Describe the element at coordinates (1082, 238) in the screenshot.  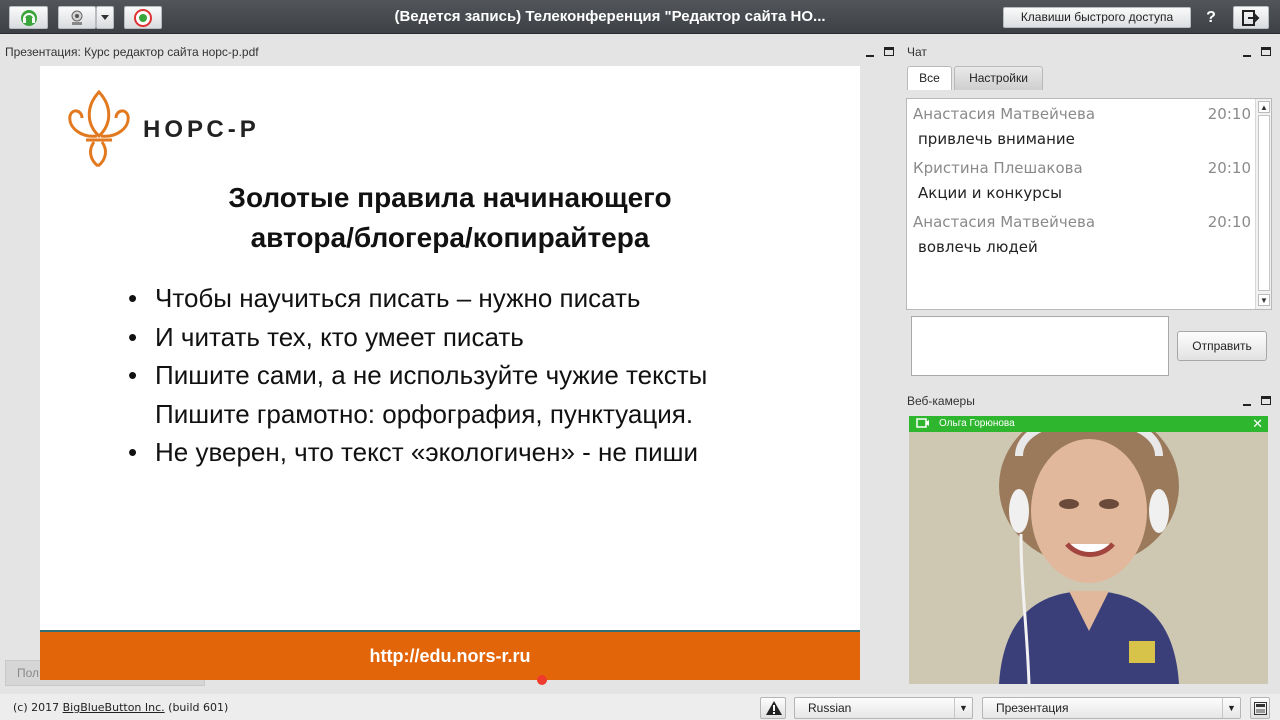
I see `list-item: Анастасия Матвейчева 20:10 вовлечь людей` at that location.